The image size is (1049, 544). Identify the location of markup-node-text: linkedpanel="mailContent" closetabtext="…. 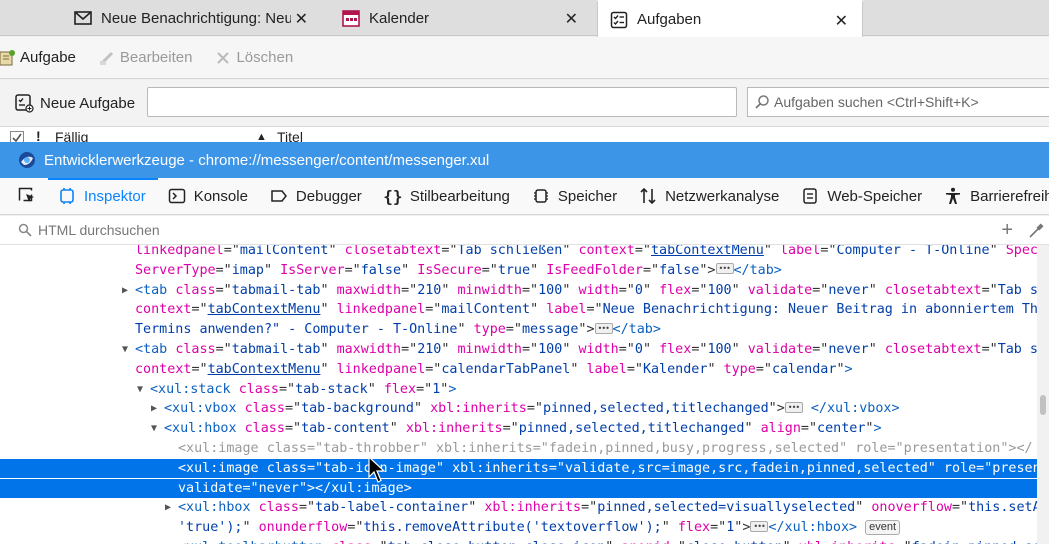
(591, 251).